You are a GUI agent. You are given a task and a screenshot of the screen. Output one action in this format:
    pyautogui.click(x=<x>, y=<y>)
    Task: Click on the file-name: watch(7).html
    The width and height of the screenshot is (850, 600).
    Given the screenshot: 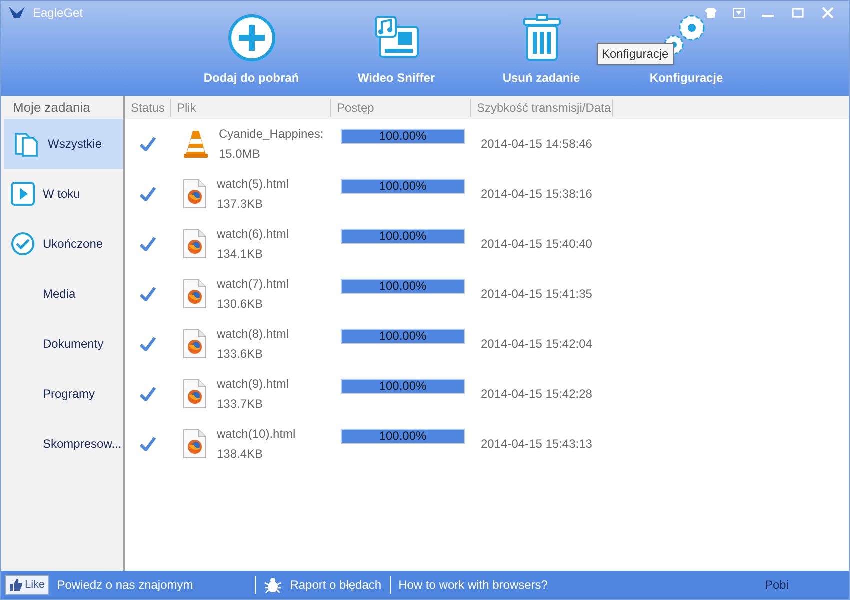 What is the action you would take?
    pyautogui.click(x=253, y=284)
    